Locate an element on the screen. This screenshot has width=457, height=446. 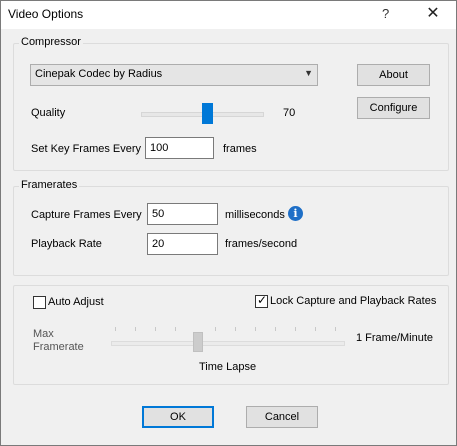
max-framerate-label-line1: Max is located at coordinates (43, 334).